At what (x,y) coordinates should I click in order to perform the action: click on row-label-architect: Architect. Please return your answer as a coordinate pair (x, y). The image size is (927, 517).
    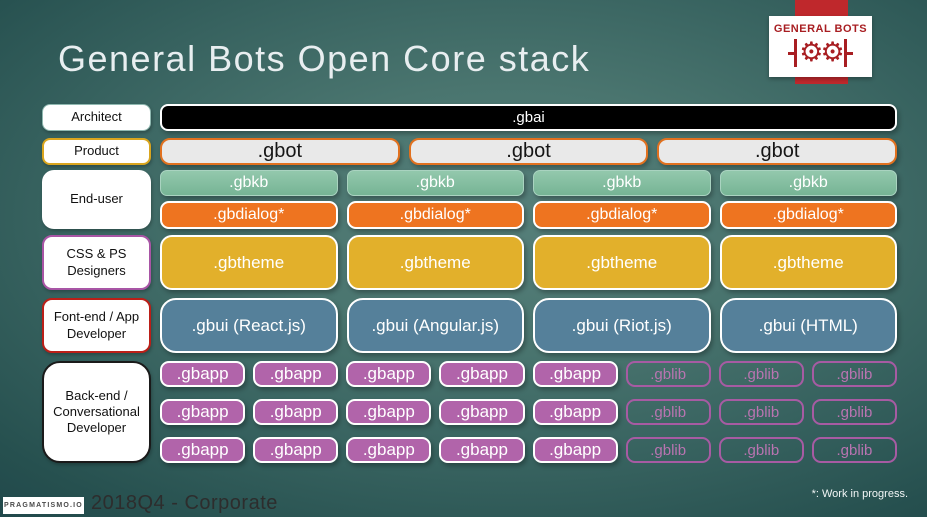
    Looking at the image, I should click on (96, 117).